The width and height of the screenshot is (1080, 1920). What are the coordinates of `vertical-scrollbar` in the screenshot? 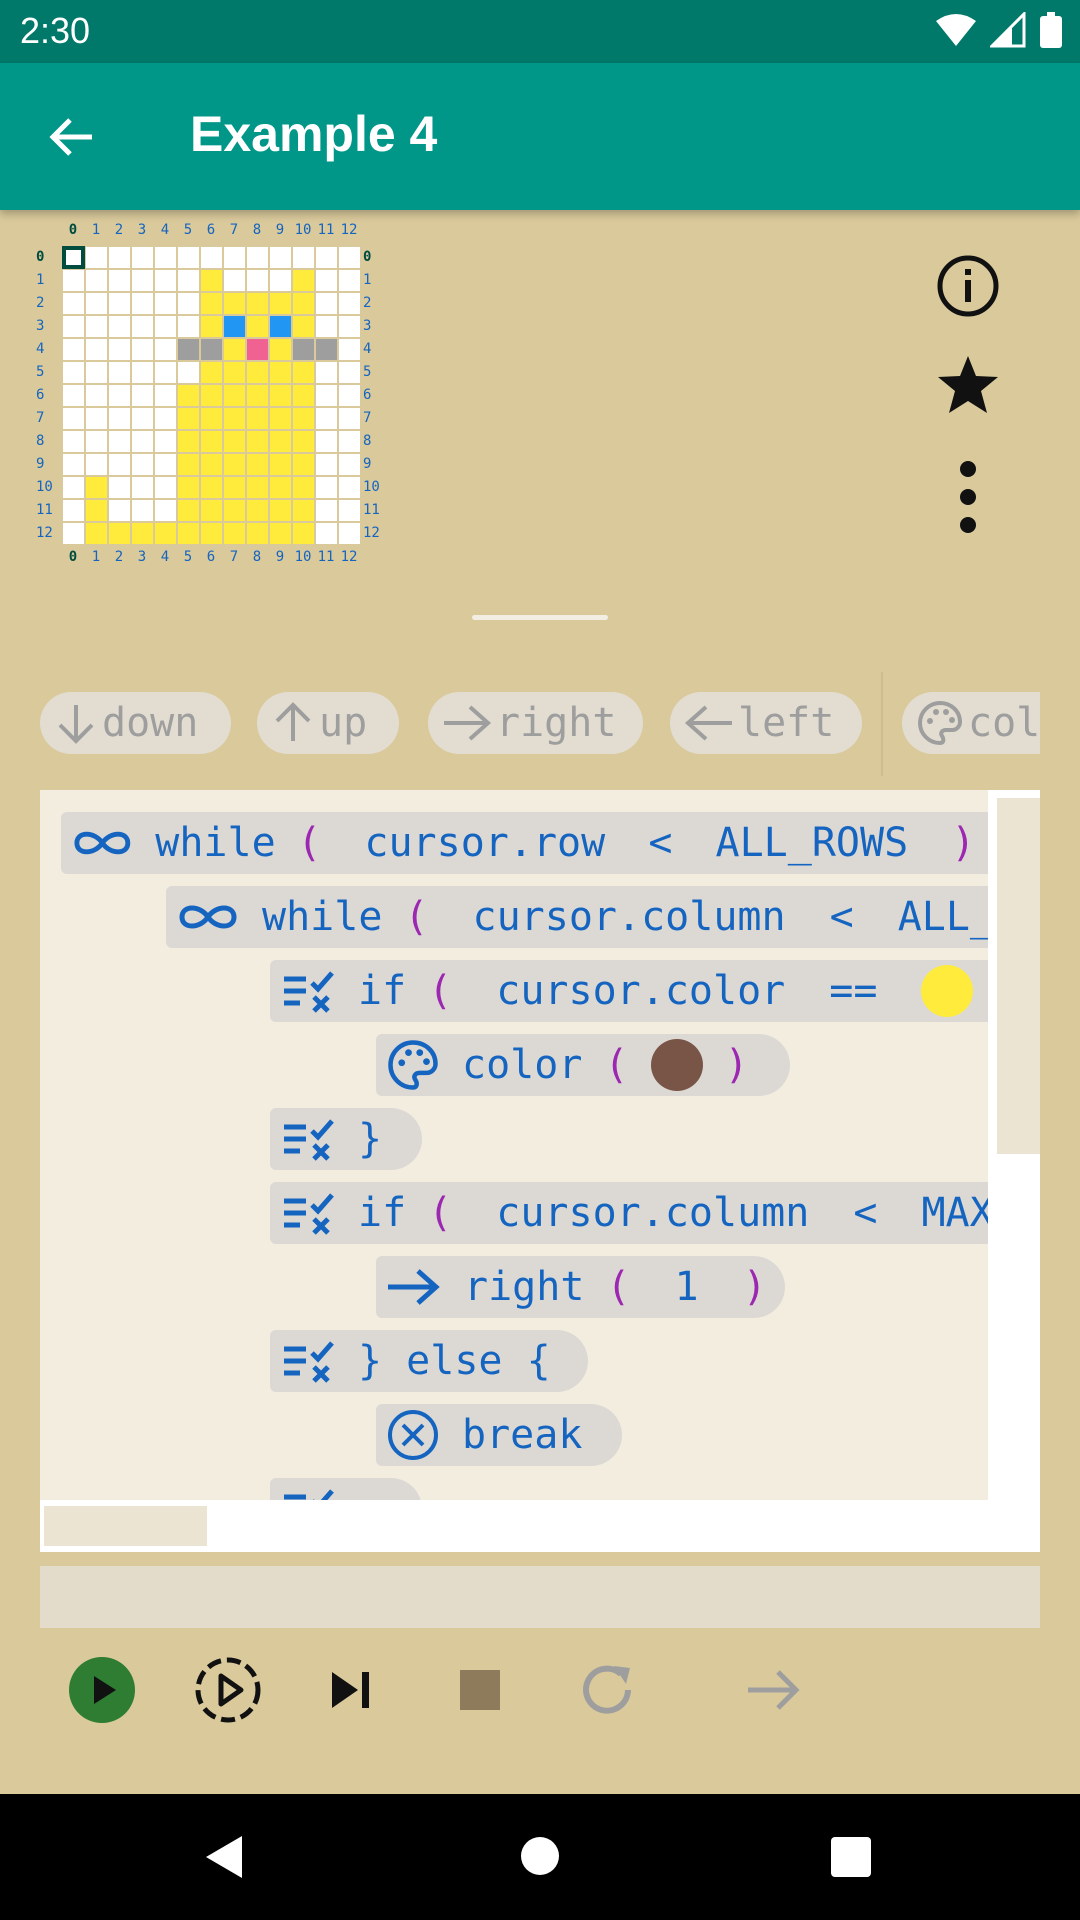 It's located at (1016, 1153).